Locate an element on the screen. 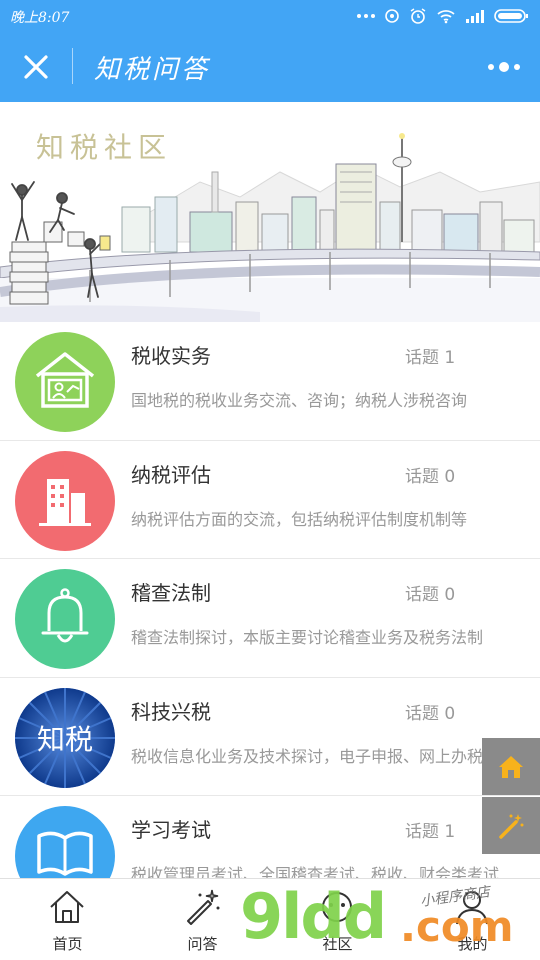 The image size is (540, 960). more-options-button is located at coordinates (504, 67).